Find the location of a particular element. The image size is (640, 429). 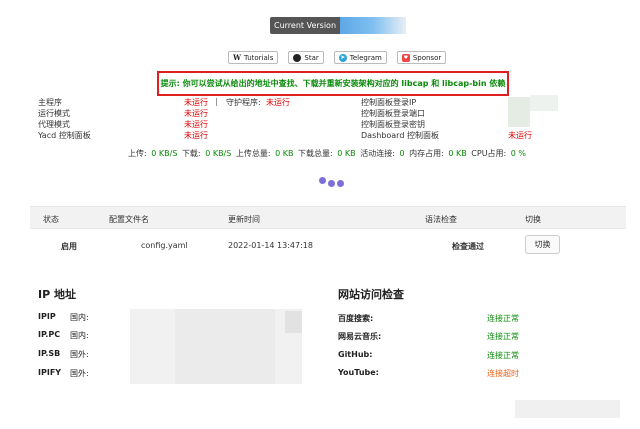

proxy-mode-status: 未运行 is located at coordinates (196, 124).